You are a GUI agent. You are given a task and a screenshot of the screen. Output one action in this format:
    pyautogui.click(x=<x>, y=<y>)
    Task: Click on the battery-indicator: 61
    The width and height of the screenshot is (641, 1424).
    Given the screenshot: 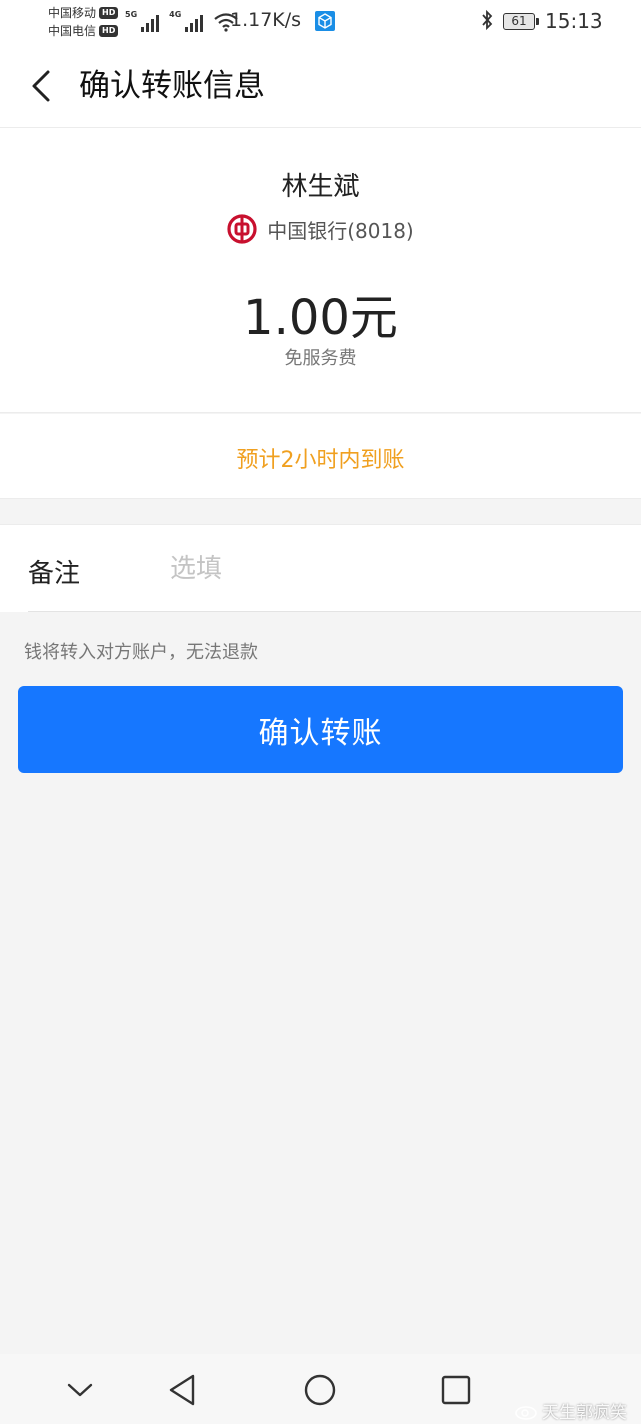 What is the action you would take?
    pyautogui.click(x=521, y=21)
    